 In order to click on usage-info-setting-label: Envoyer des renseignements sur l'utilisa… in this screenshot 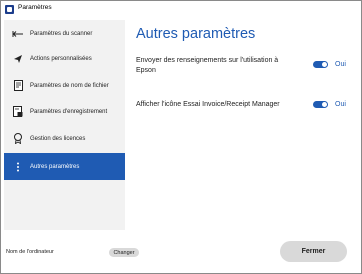, I will do `click(207, 65)`.